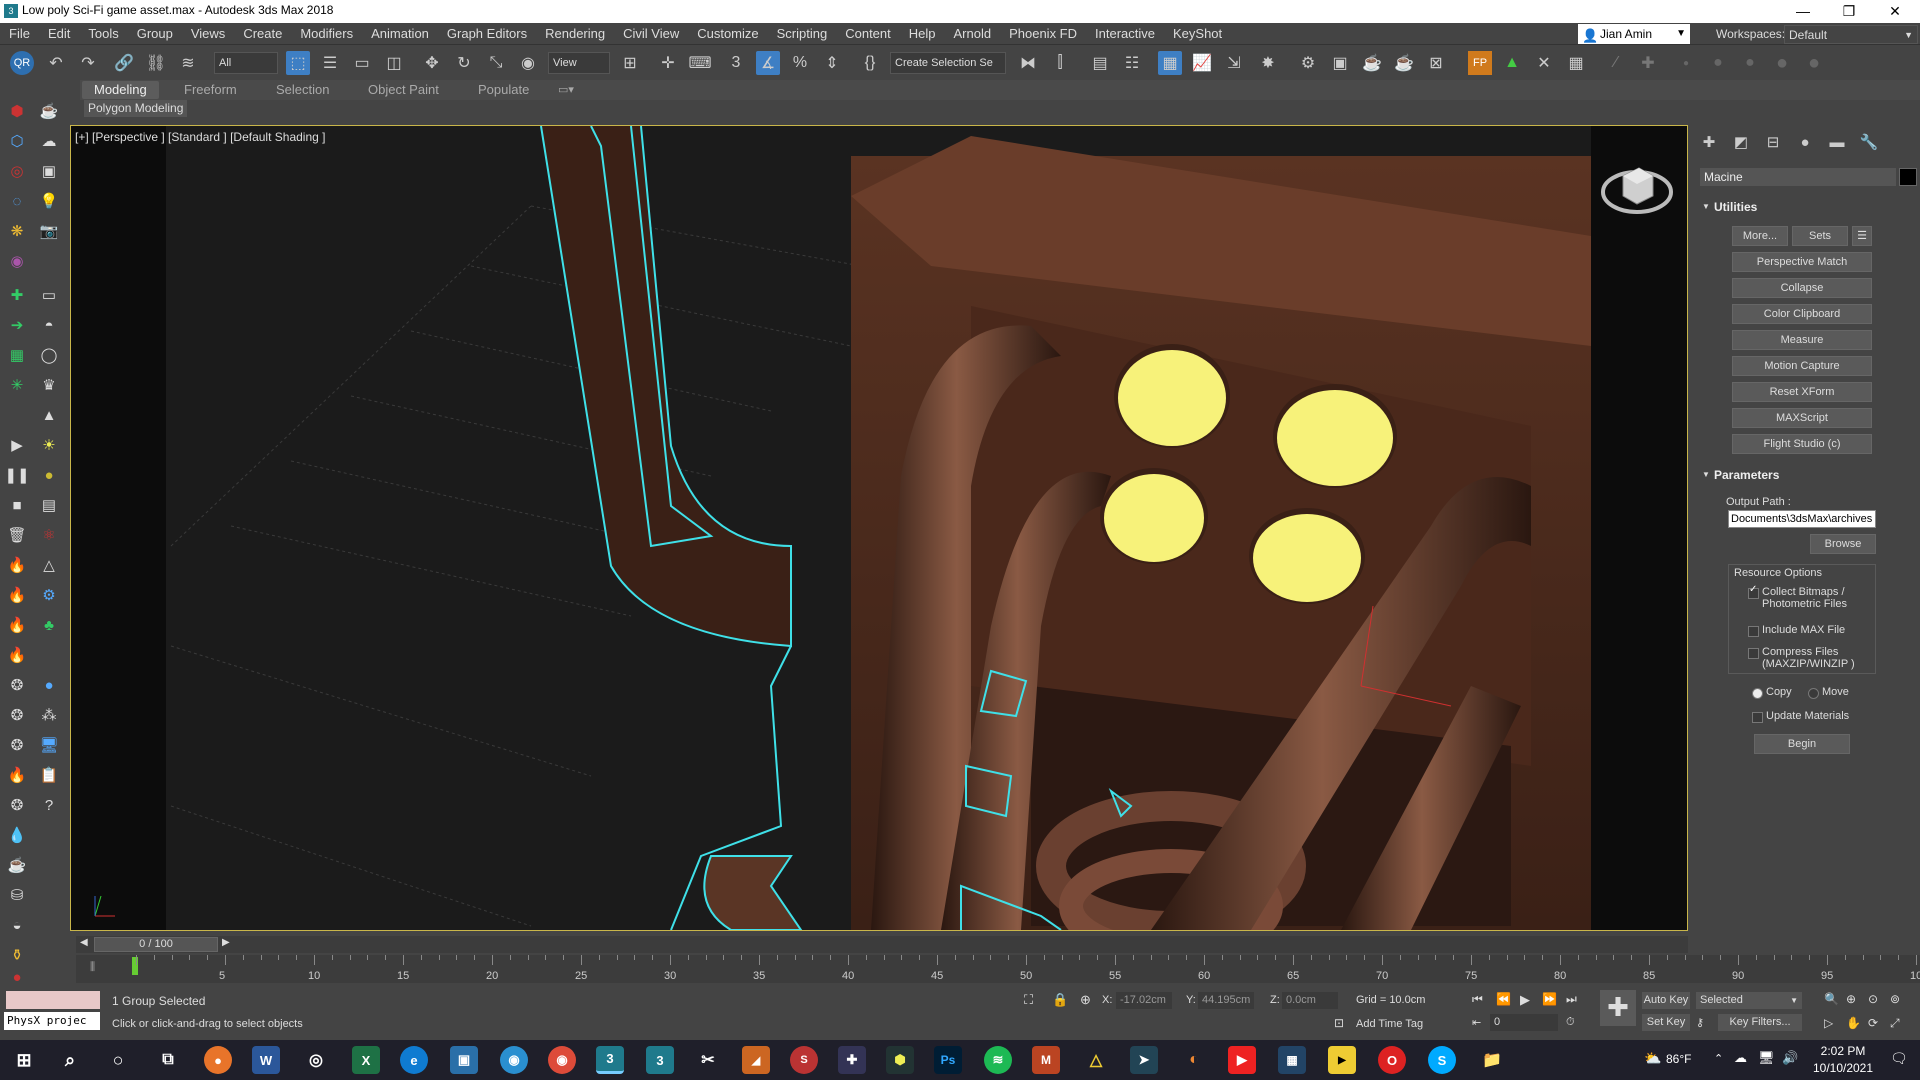 The image size is (1920, 1080). I want to click on polygon-modeling-panel: Polygon Modeling, so click(136, 108).